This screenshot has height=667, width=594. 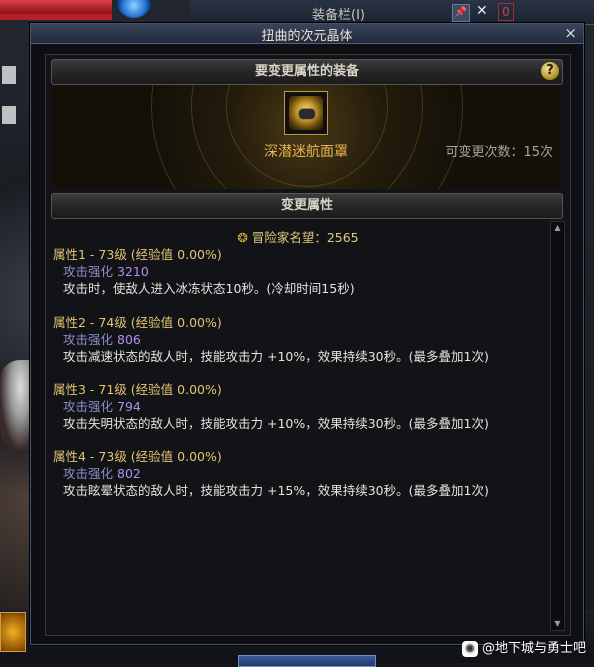 What do you see at coordinates (550, 71) in the screenshot?
I see `help-icon: ?` at bounding box center [550, 71].